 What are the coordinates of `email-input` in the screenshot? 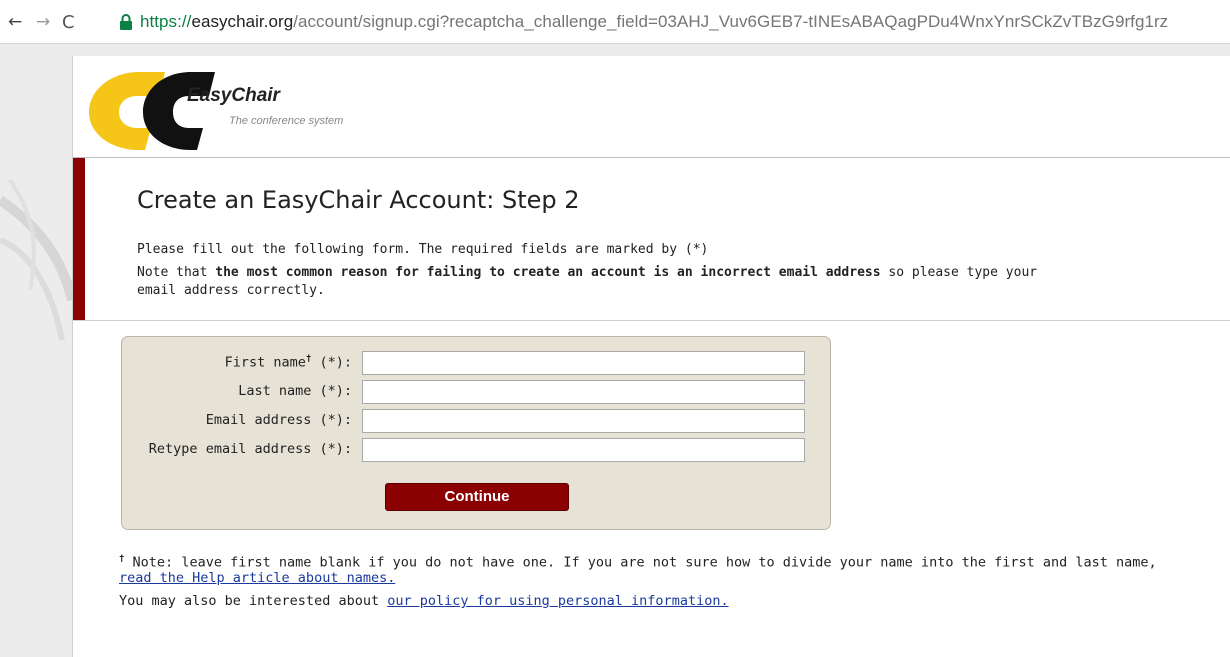 It's located at (583, 421).